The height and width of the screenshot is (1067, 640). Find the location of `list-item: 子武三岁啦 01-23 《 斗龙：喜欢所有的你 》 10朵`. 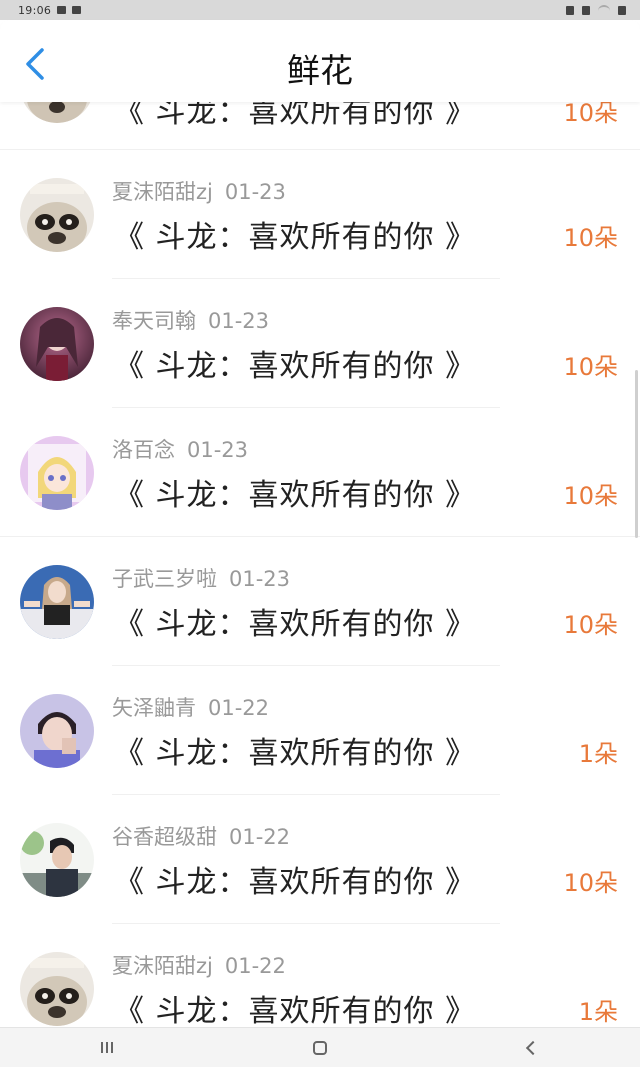

list-item: 子武三岁啦 01-23 《 斗龙：喜欢所有的你 》 10朵 is located at coordinates (320, 601).